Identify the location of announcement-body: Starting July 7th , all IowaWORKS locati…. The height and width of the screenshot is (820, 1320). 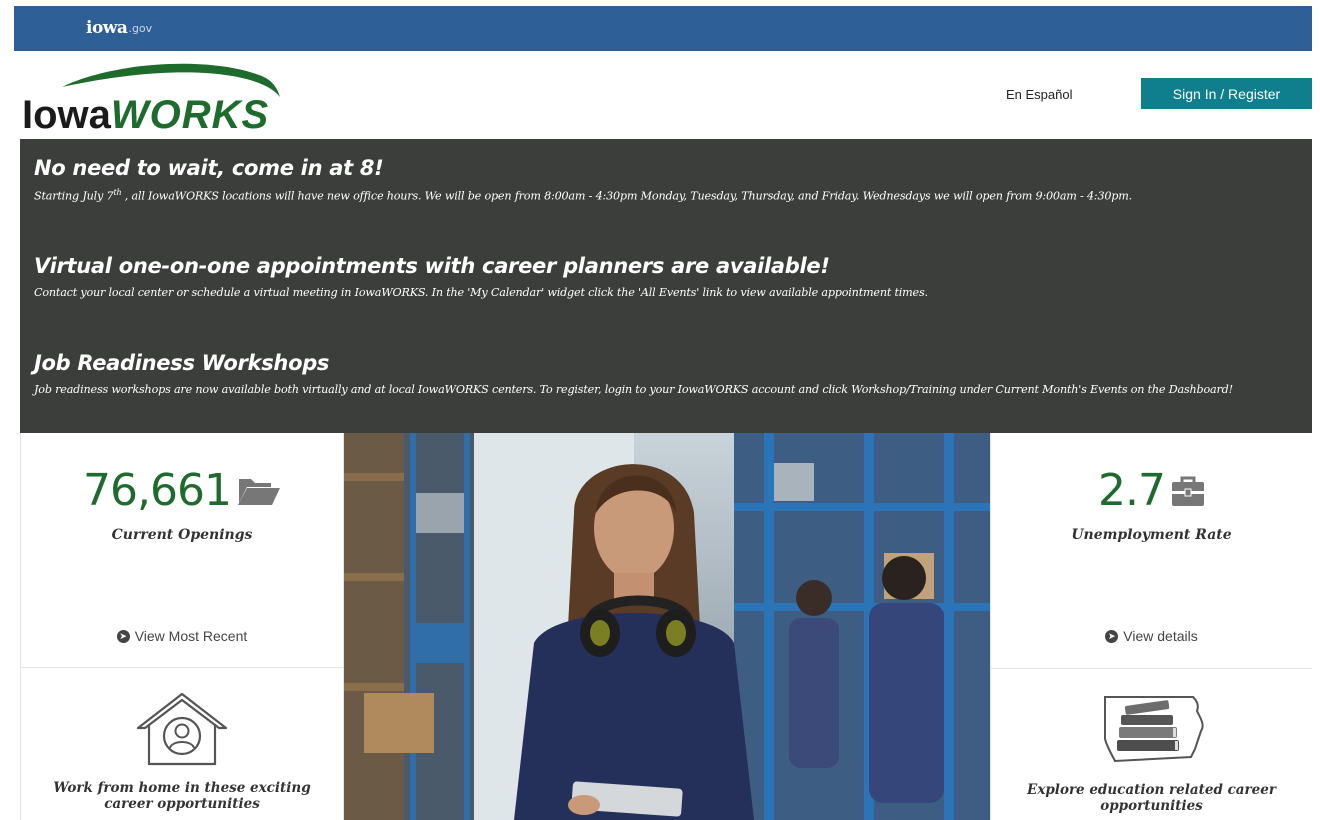
(583, 195).